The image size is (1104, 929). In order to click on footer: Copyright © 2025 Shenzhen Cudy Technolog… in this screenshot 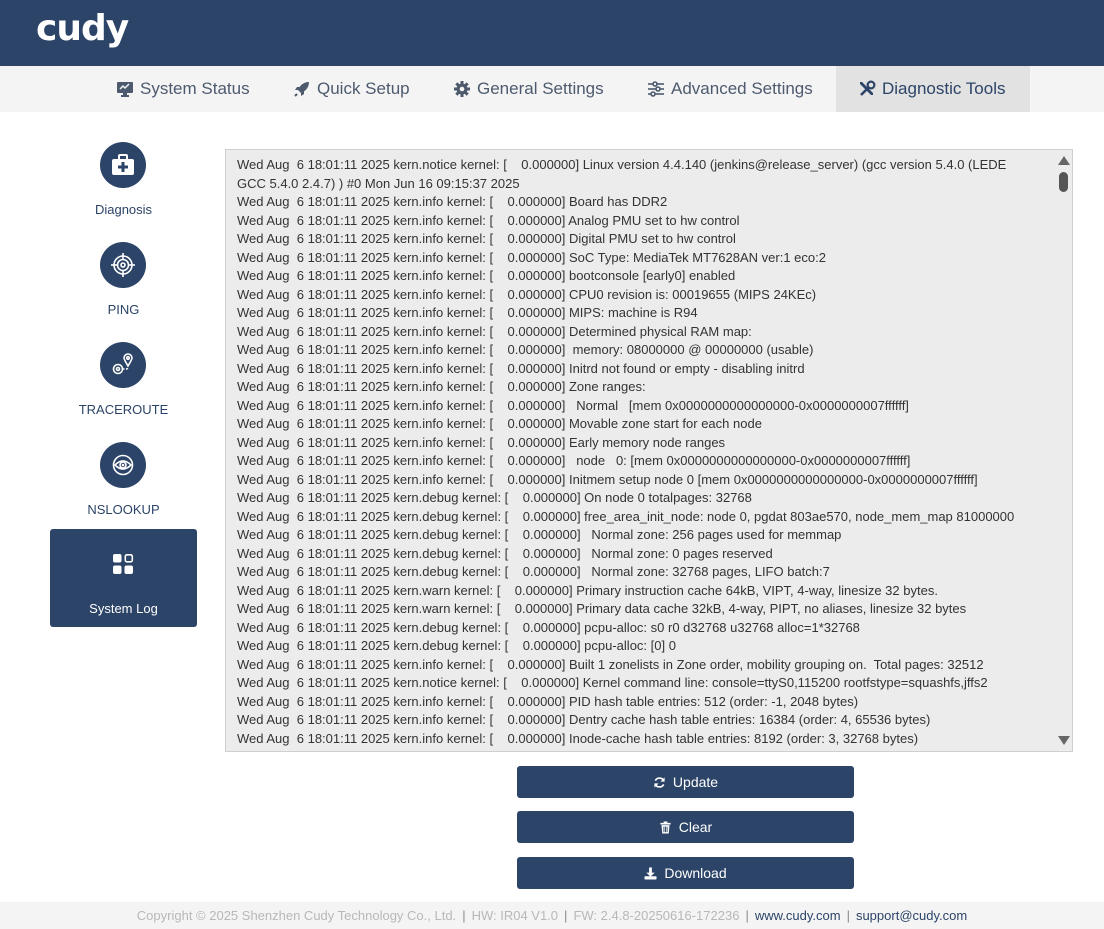, I will do `click(552, 915)`.